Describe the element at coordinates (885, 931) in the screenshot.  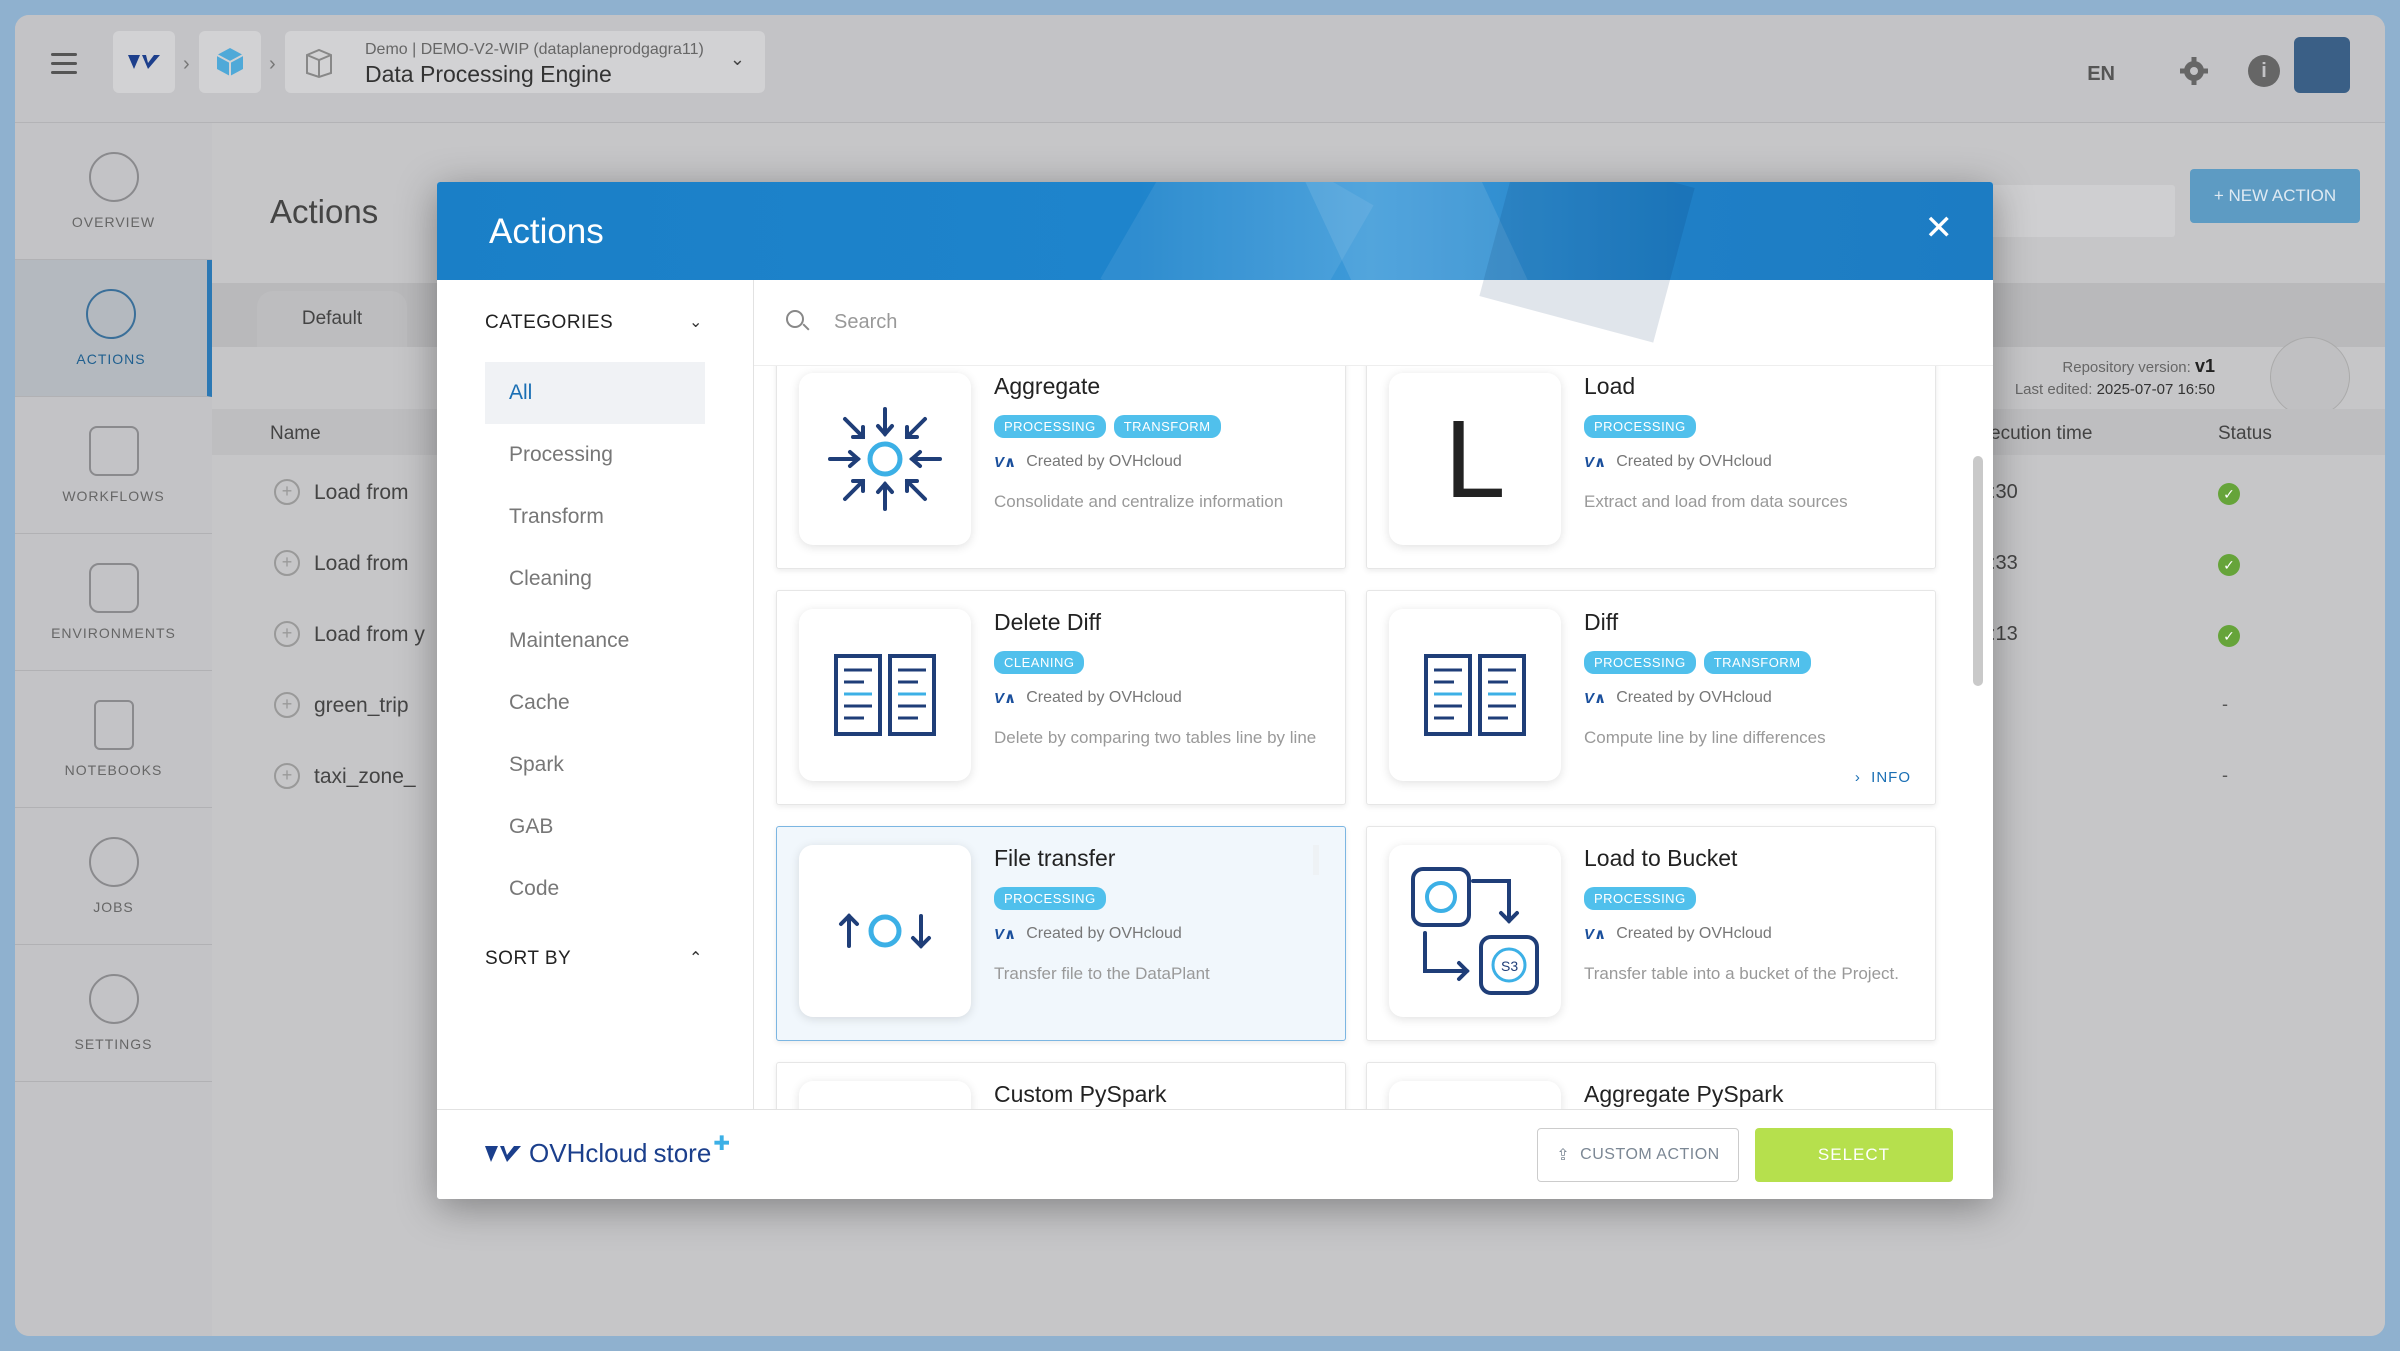
I see `transfer-icon` at that location.